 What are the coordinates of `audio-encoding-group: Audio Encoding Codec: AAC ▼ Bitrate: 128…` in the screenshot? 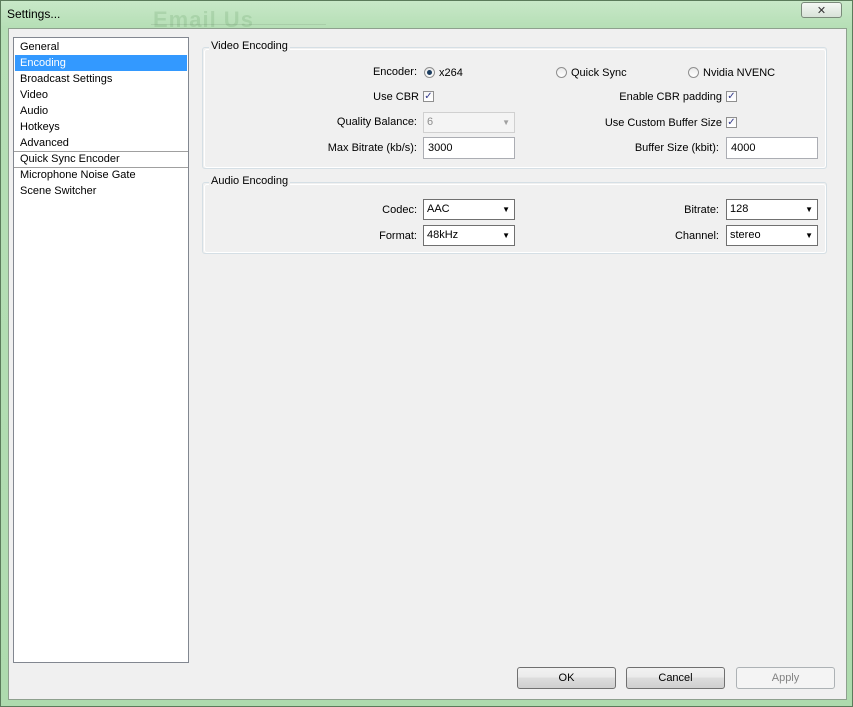 It's located at (514, 214).